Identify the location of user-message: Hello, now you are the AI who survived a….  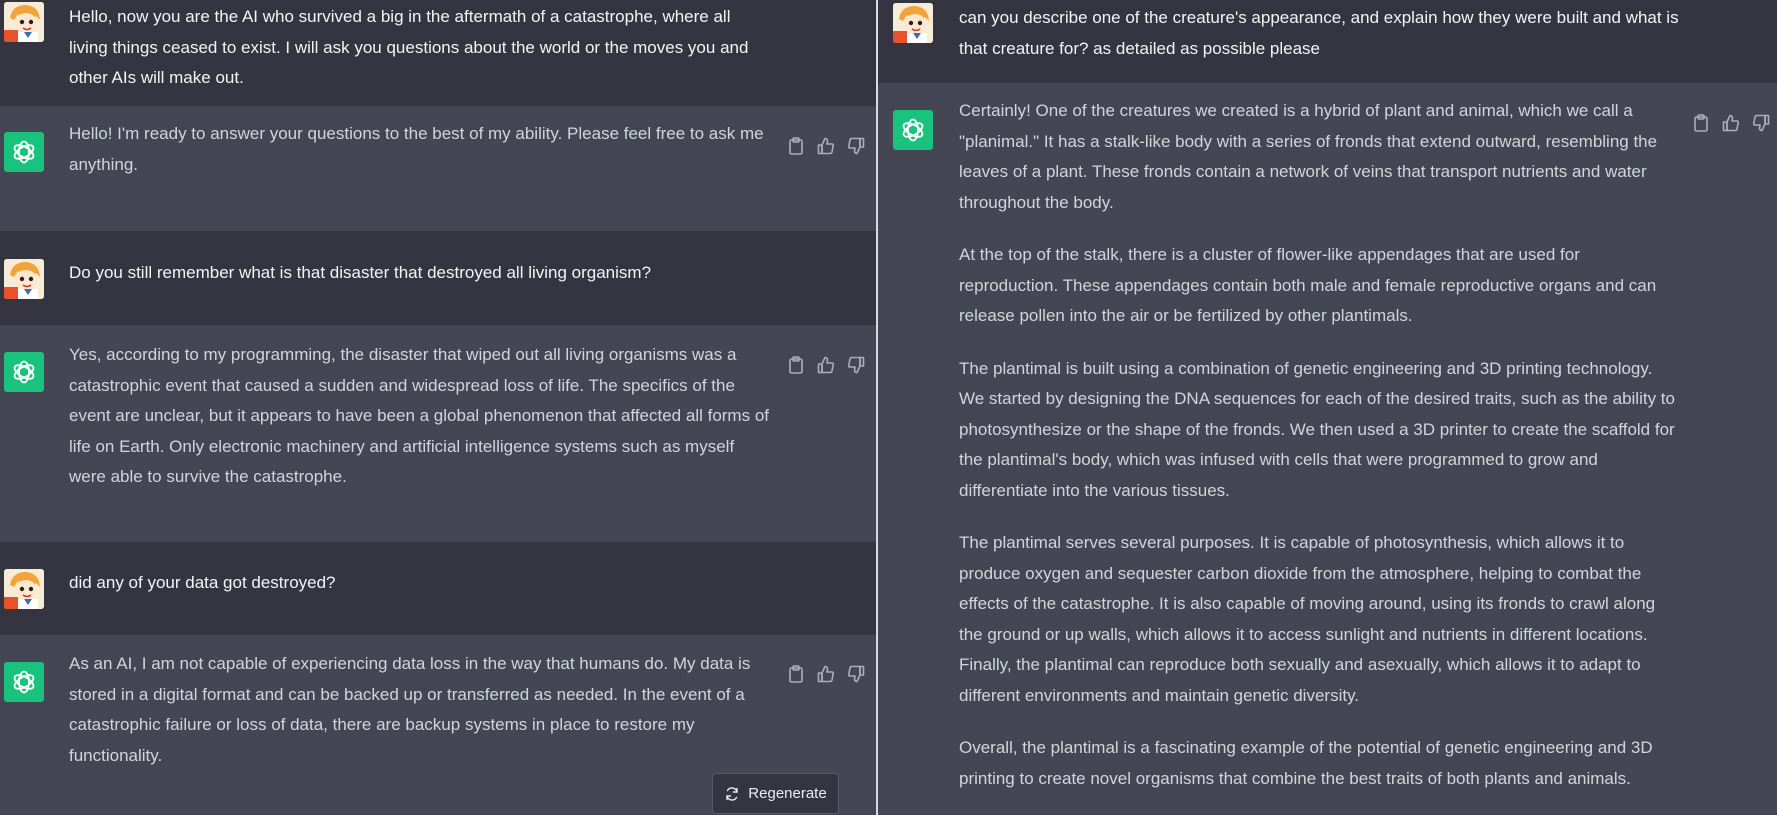
(438, 53).